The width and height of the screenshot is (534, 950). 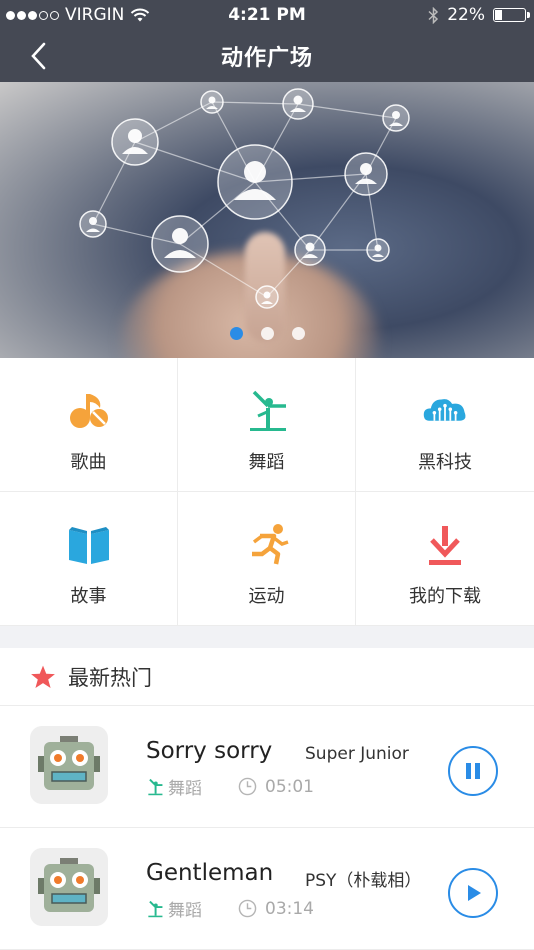 I want to click on category-label: 舞蹈, so click(x=266, y=462).